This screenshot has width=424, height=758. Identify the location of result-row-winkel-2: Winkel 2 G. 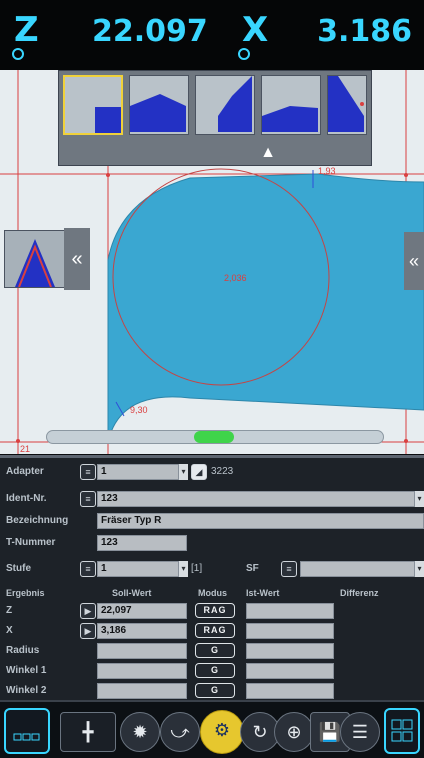
(212, 691).